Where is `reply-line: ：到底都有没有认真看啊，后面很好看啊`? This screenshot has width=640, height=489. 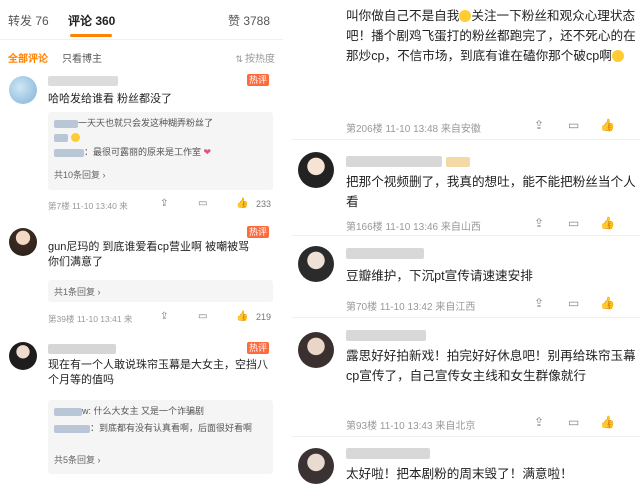
reply-line: ：到底都有没有认真看啊，后面很好看啊 is located at coordinates (159, 428).